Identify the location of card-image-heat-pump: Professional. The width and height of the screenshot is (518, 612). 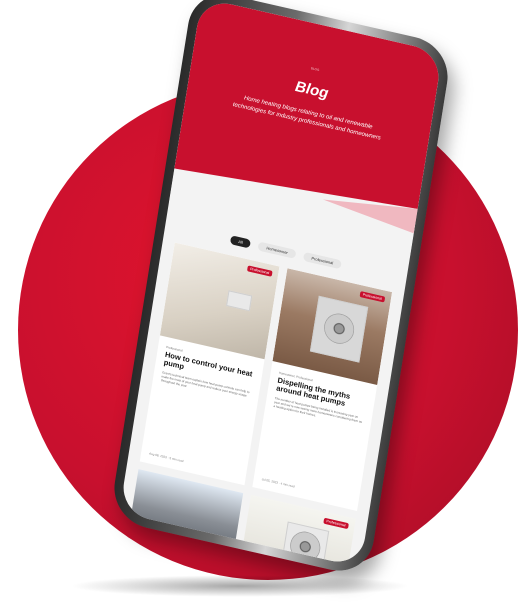
(332, 326).